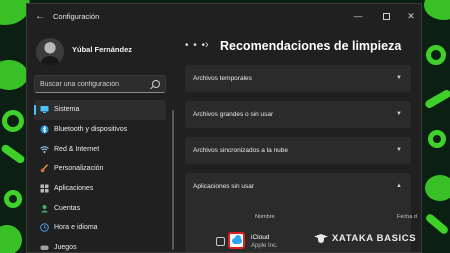  What do you see at coordinates (241, 150) in the screenshot?
I see `section-label: Archivos sincronizados a la nube` at bounding box center [241, 150].